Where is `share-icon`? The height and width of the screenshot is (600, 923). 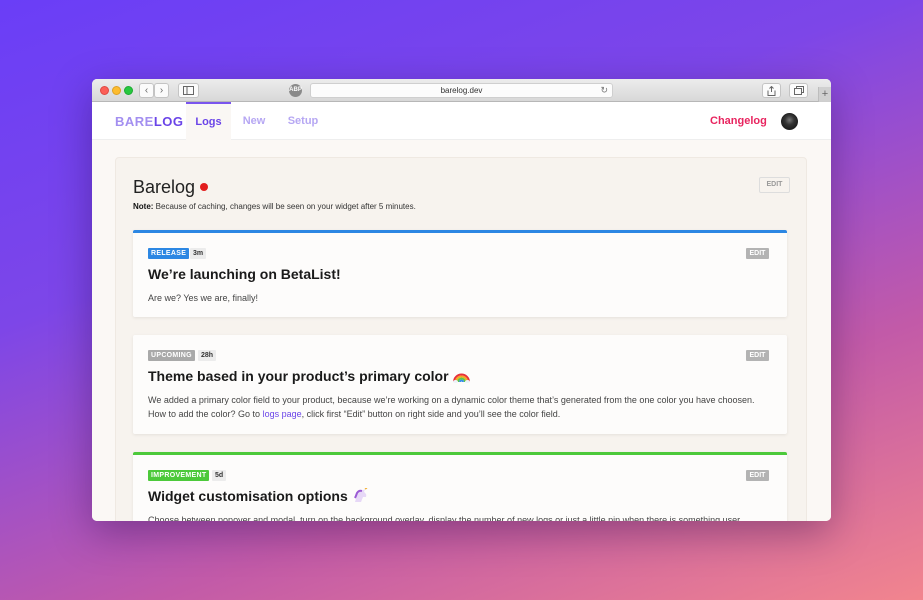
share-icon is located at coordinates (771, 90).